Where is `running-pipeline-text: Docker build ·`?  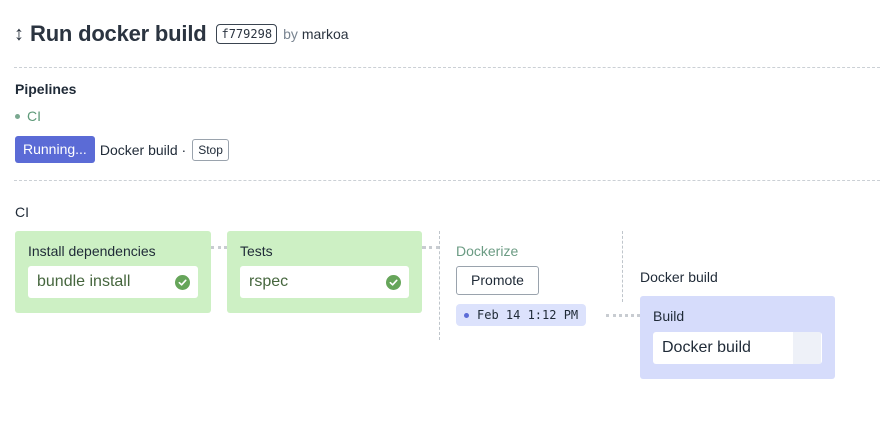
running-pipeline-text: Docker build · is located at coordinates (143, 149).